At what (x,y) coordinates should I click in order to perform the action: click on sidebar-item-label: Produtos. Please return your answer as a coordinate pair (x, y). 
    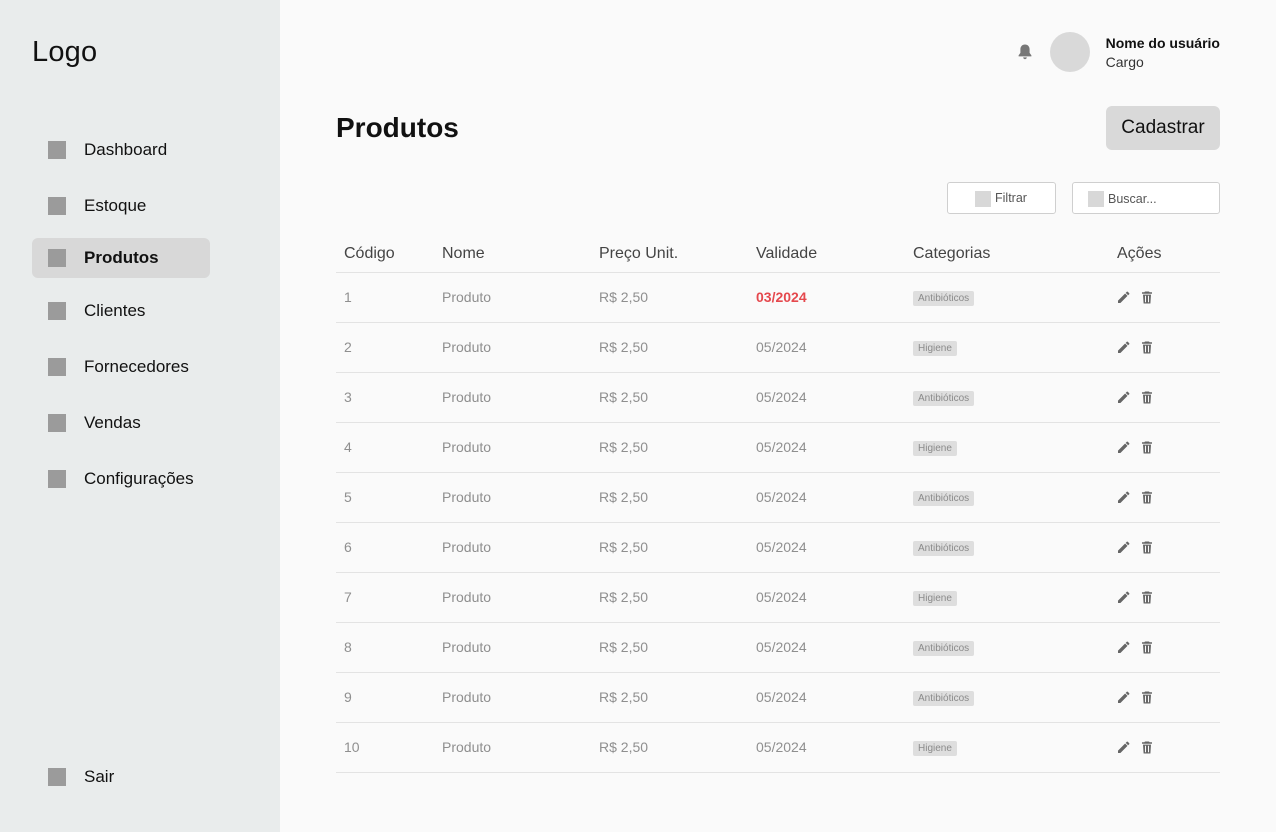
    Looking at the image, I should click on (121, 257).